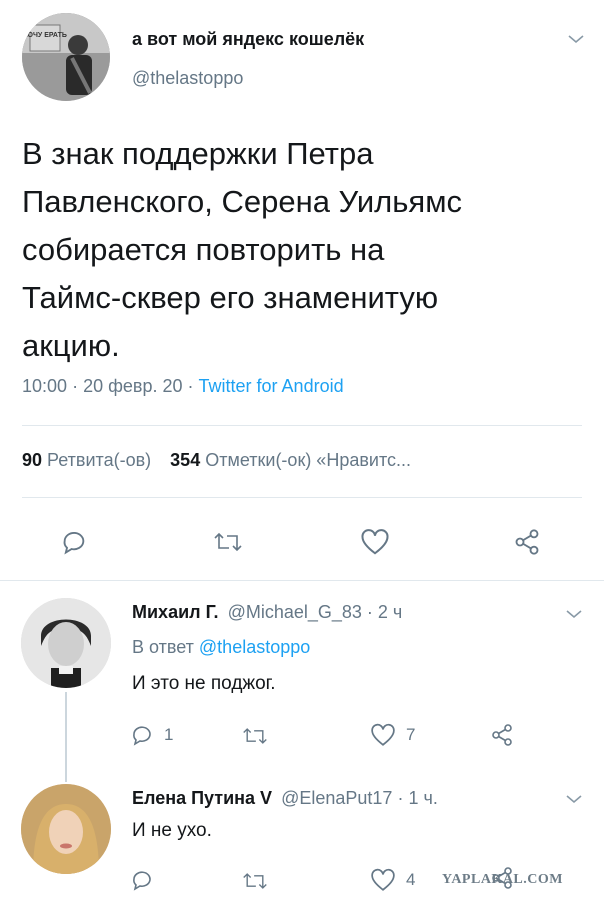 The height and width of the screenshot is (909, 604). I want to click on main-tweet-handle: @thelastoppo, so click(187, 78).